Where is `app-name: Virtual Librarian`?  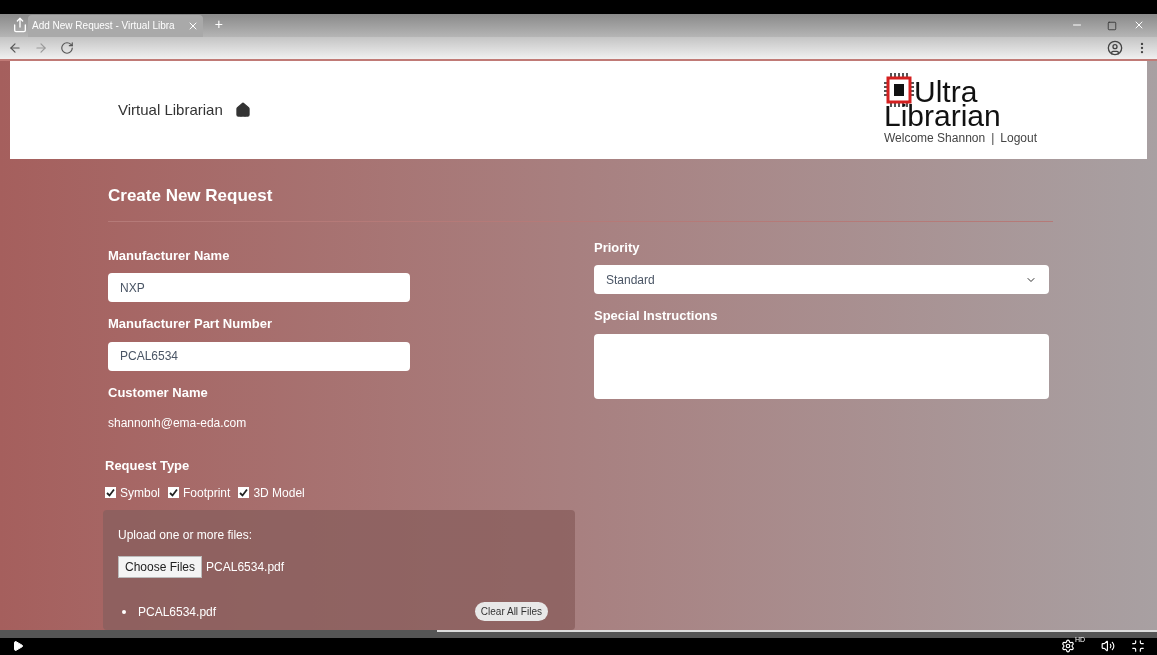 app-name: Virtual Librarian is located at coordinates (170, 110).